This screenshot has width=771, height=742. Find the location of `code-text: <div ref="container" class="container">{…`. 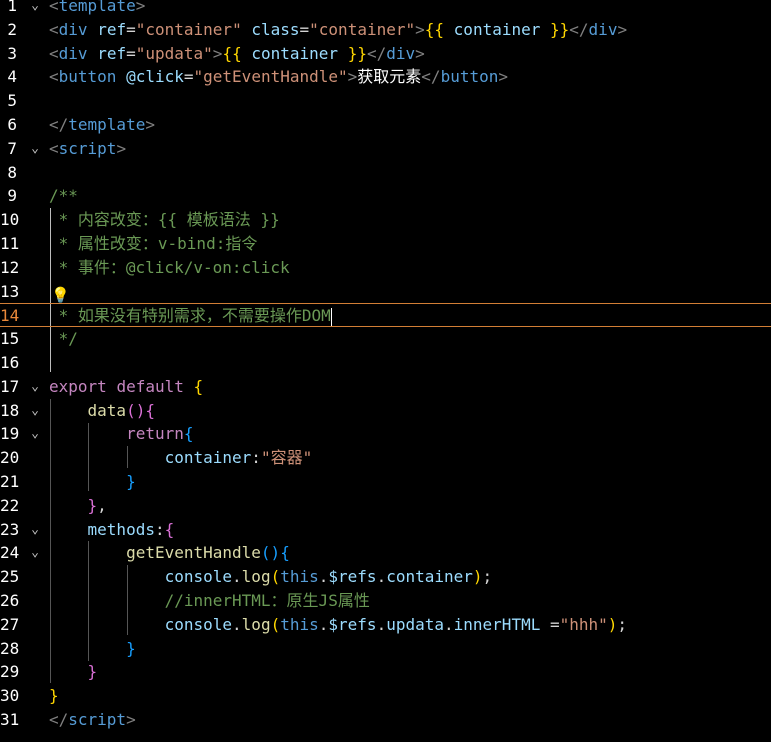

code-text: <div ref="container" class="container">{… is located at coordinates (338, 29).